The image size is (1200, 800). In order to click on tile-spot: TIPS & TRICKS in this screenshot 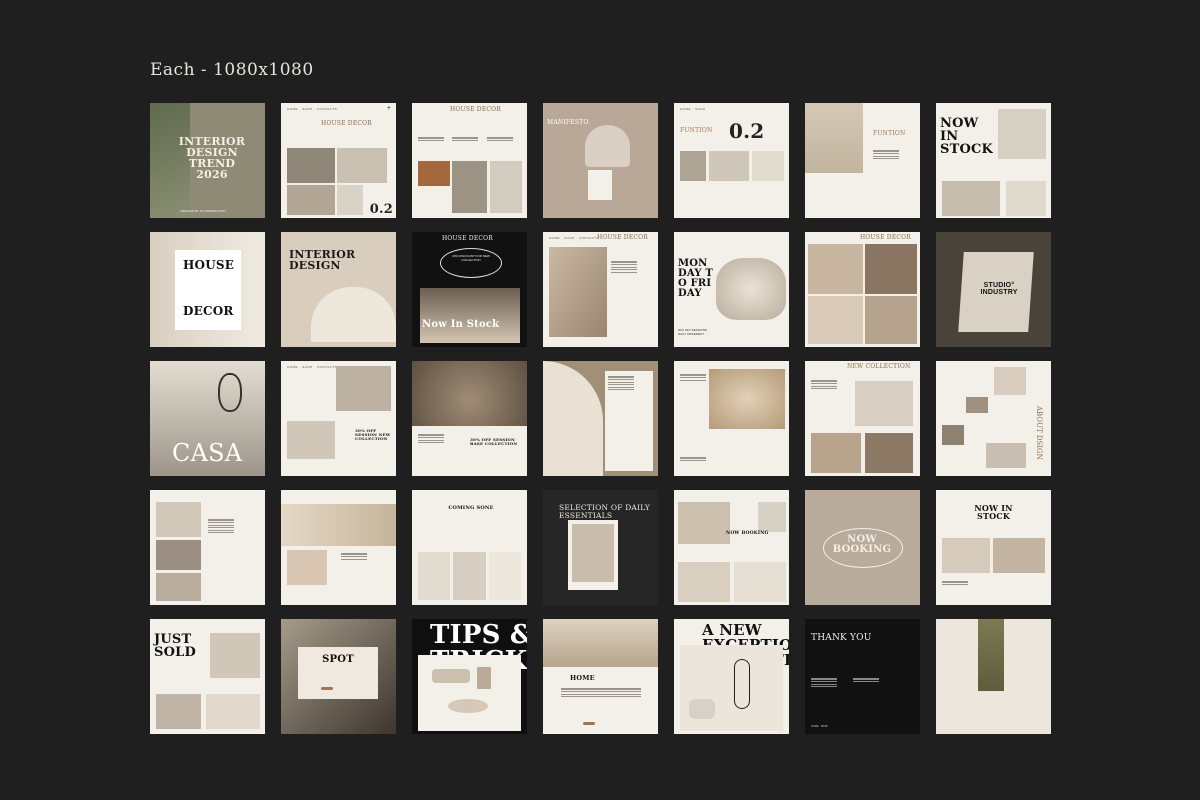, I will do `click(469, 676)`.